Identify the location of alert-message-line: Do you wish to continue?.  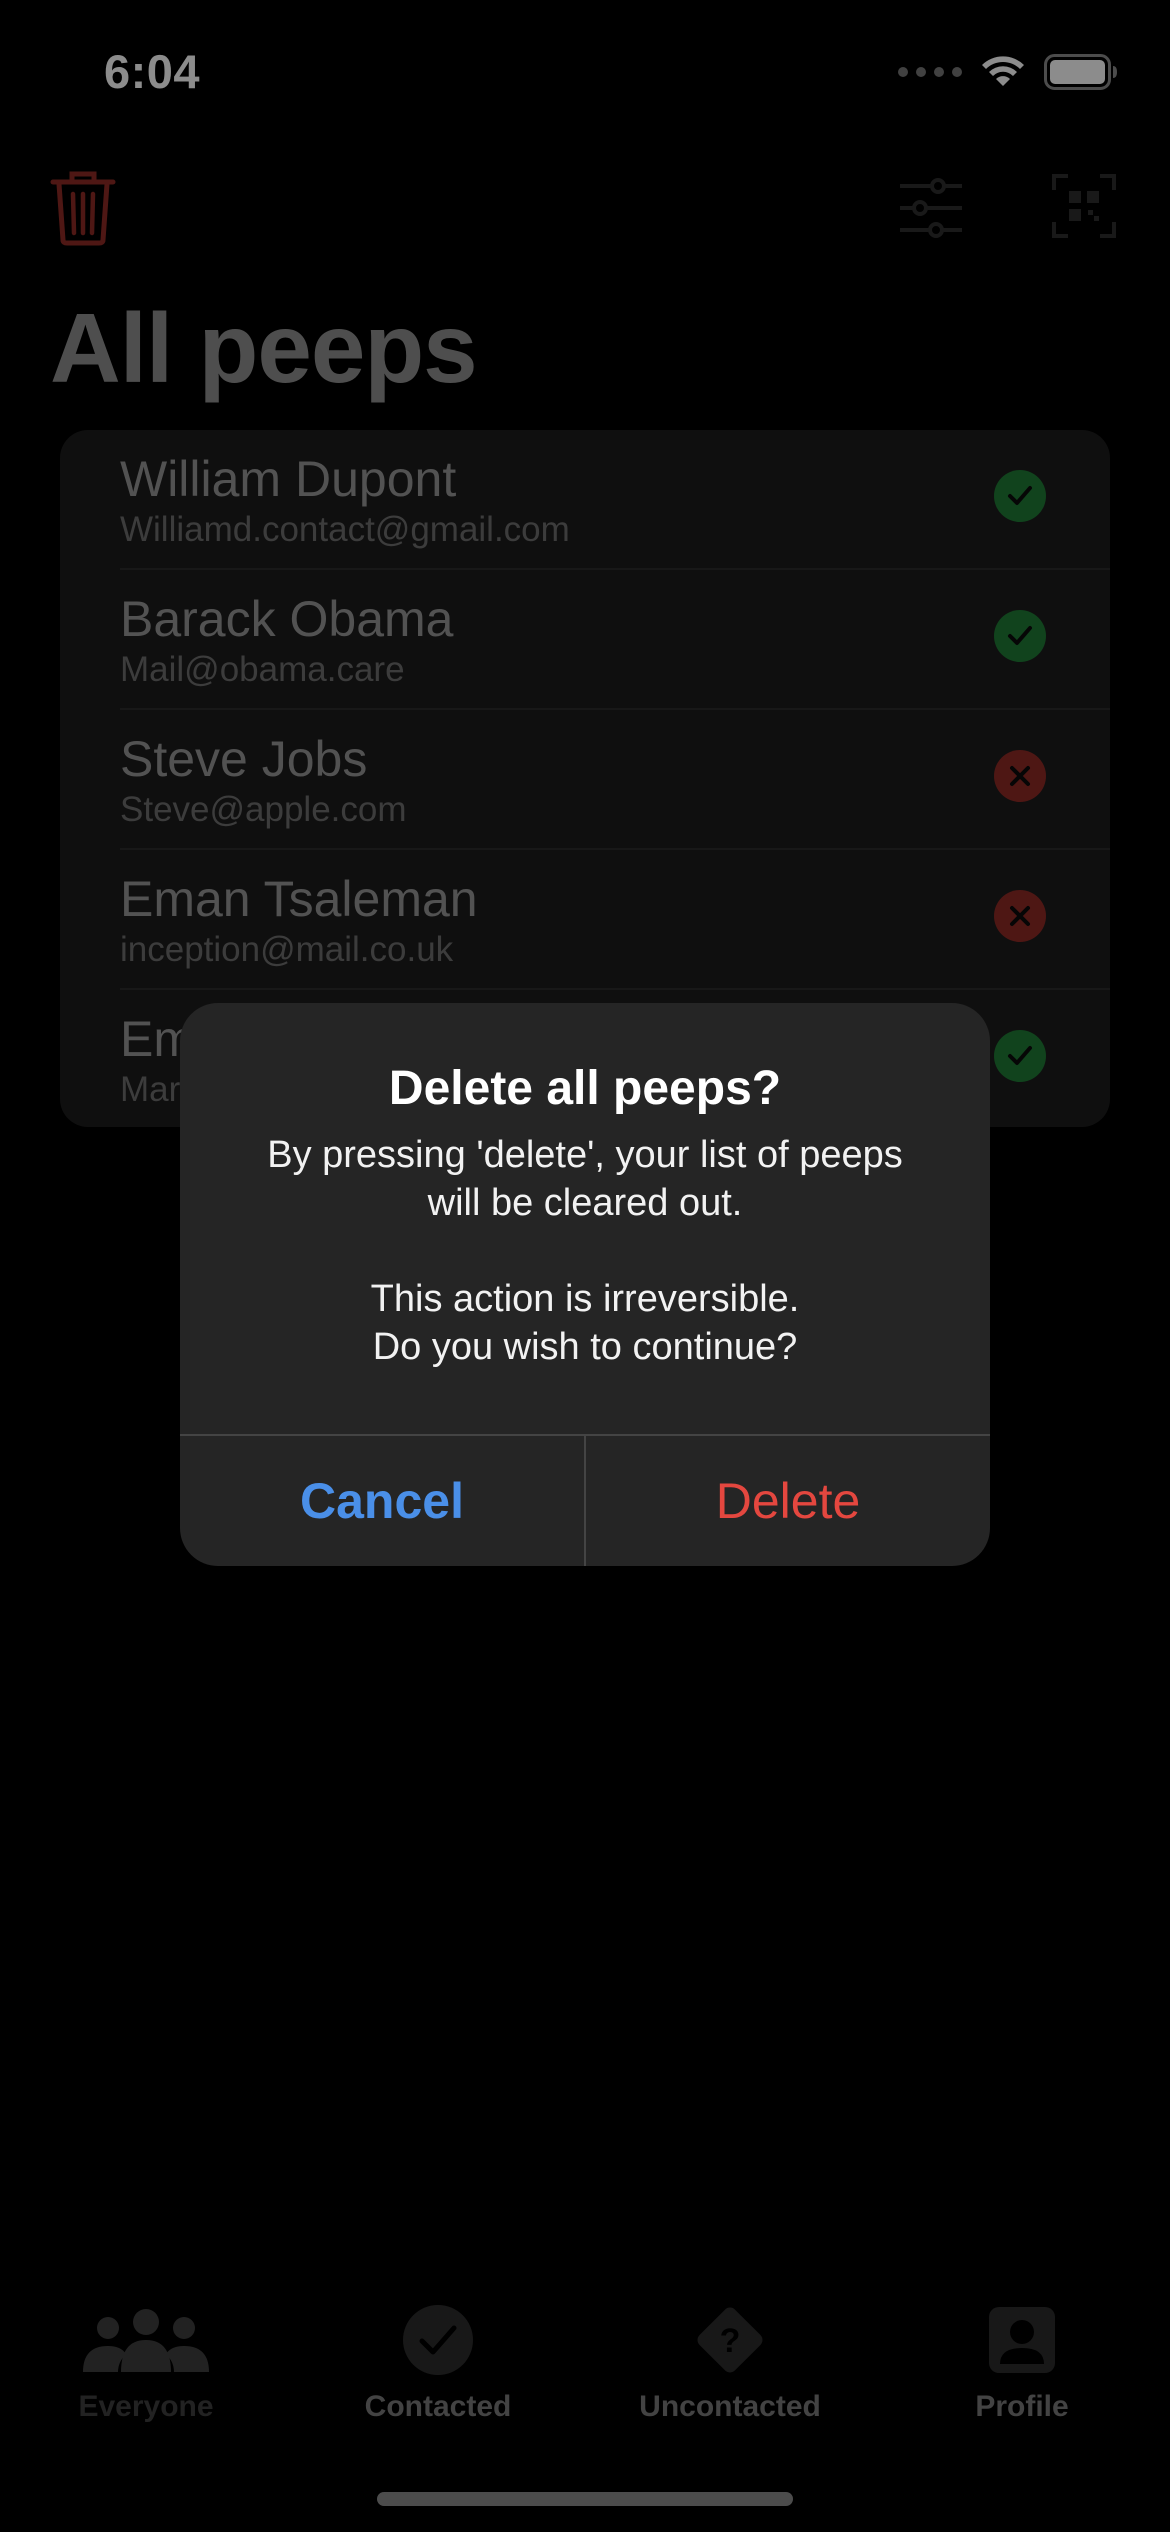
(585, 1347).